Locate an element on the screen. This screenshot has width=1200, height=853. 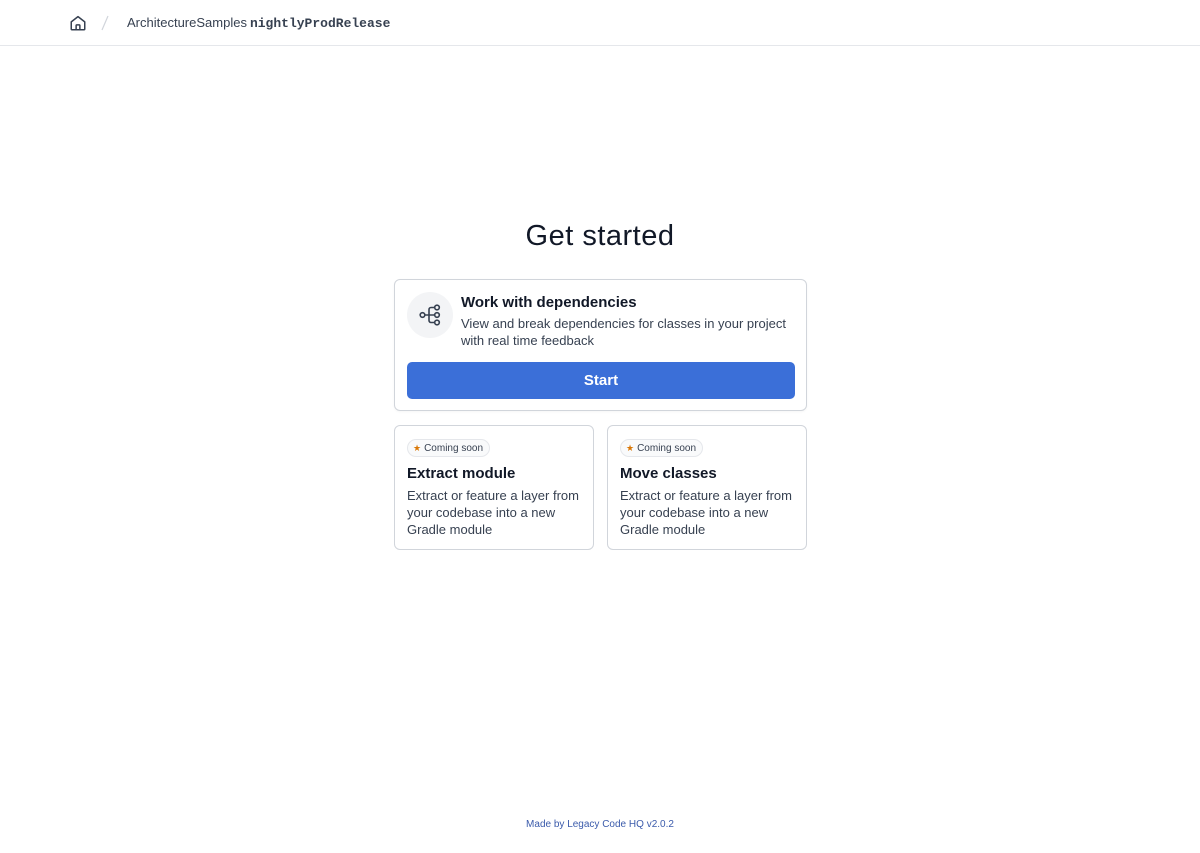
version-label: v2.0.2 is located at coordinates (660, 824).